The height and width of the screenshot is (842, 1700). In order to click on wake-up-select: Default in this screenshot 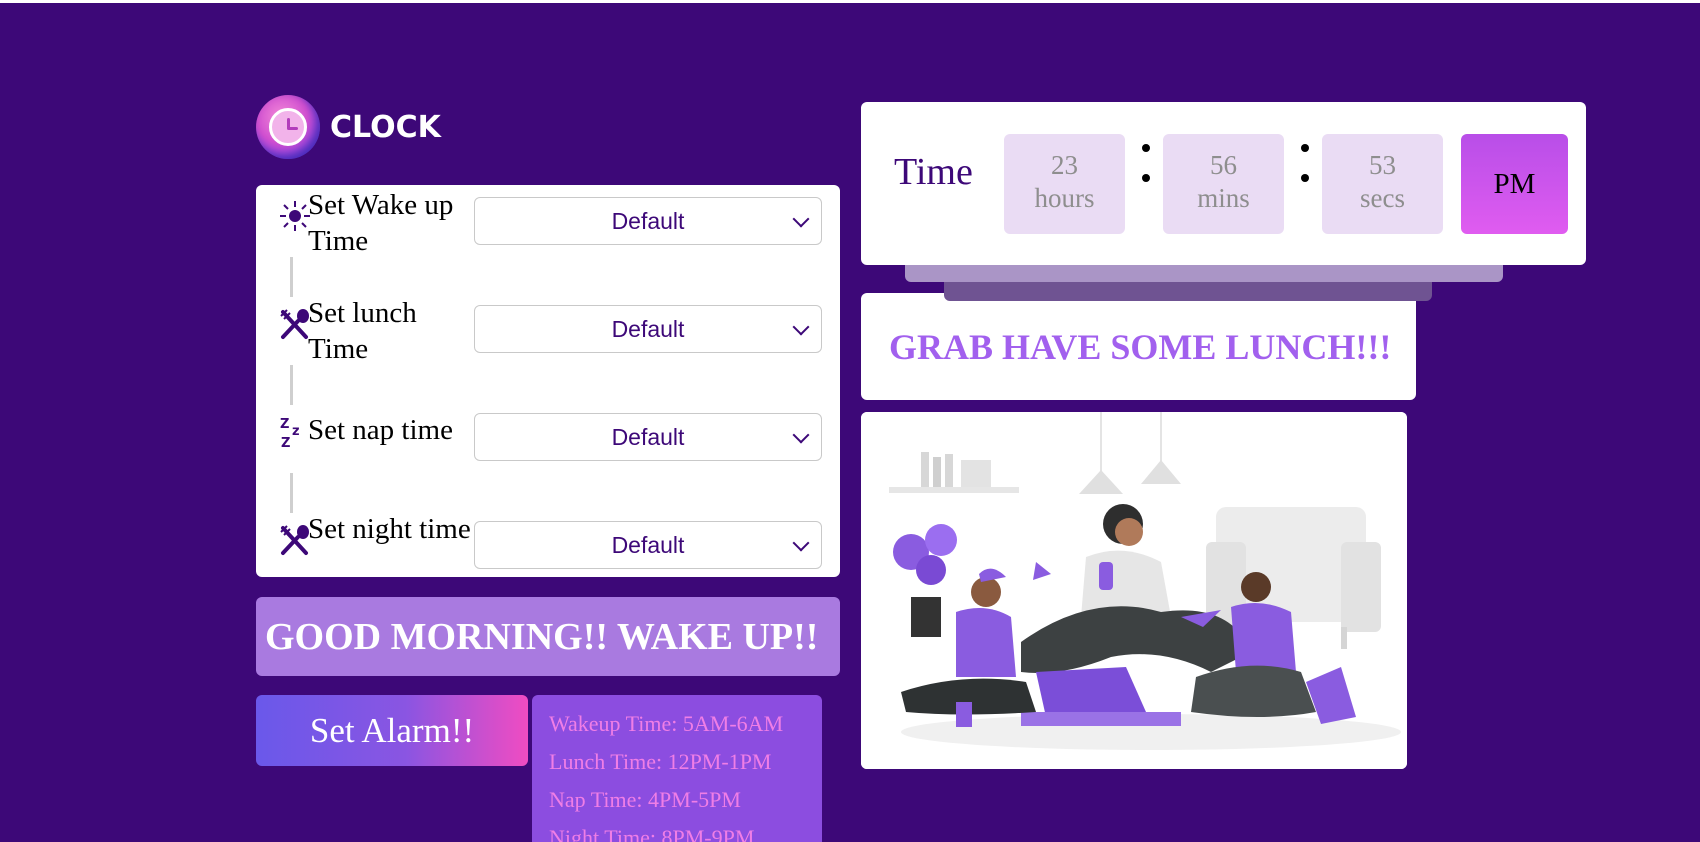, I will do `click(648, 221)`.